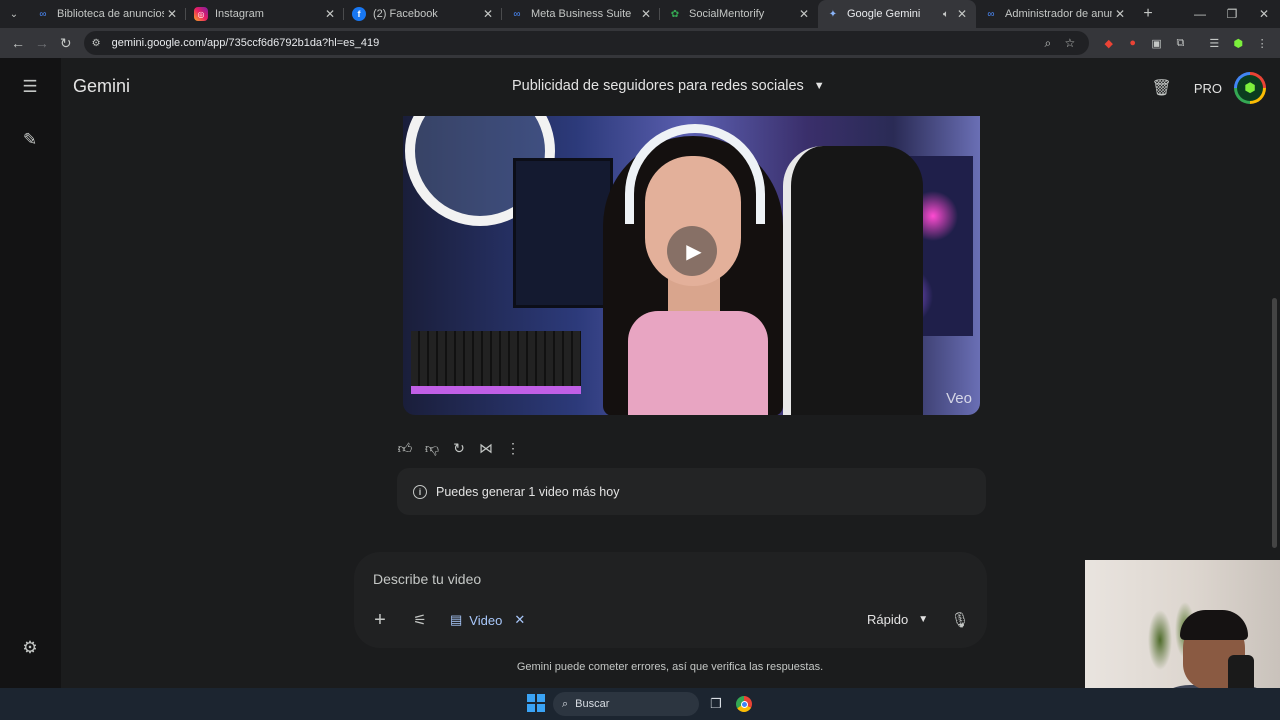 The image size is (1280, 720). What do you see at coordinates (405, 448) in the screenshot?
I see `thumbs-up-icon: 👍︎` at bounding box center [405, 448].